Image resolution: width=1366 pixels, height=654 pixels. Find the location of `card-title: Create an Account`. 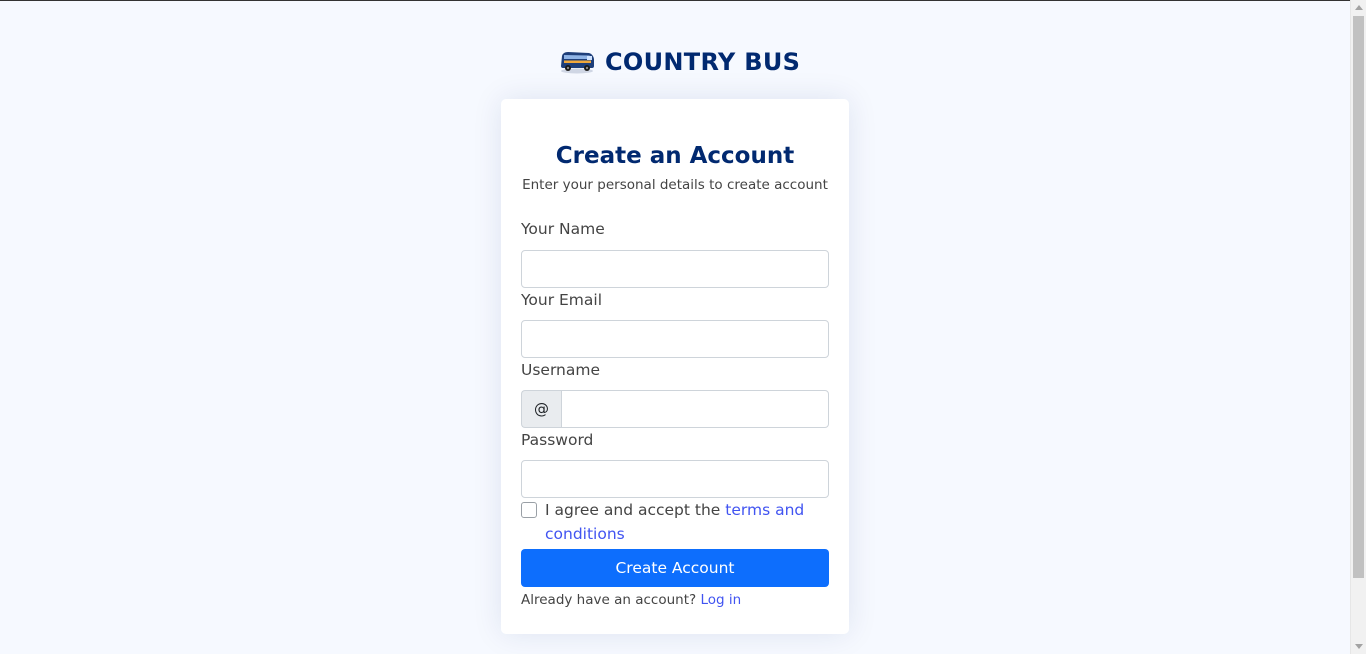

card-title: Create an Account is located at coordinates (675, 156).